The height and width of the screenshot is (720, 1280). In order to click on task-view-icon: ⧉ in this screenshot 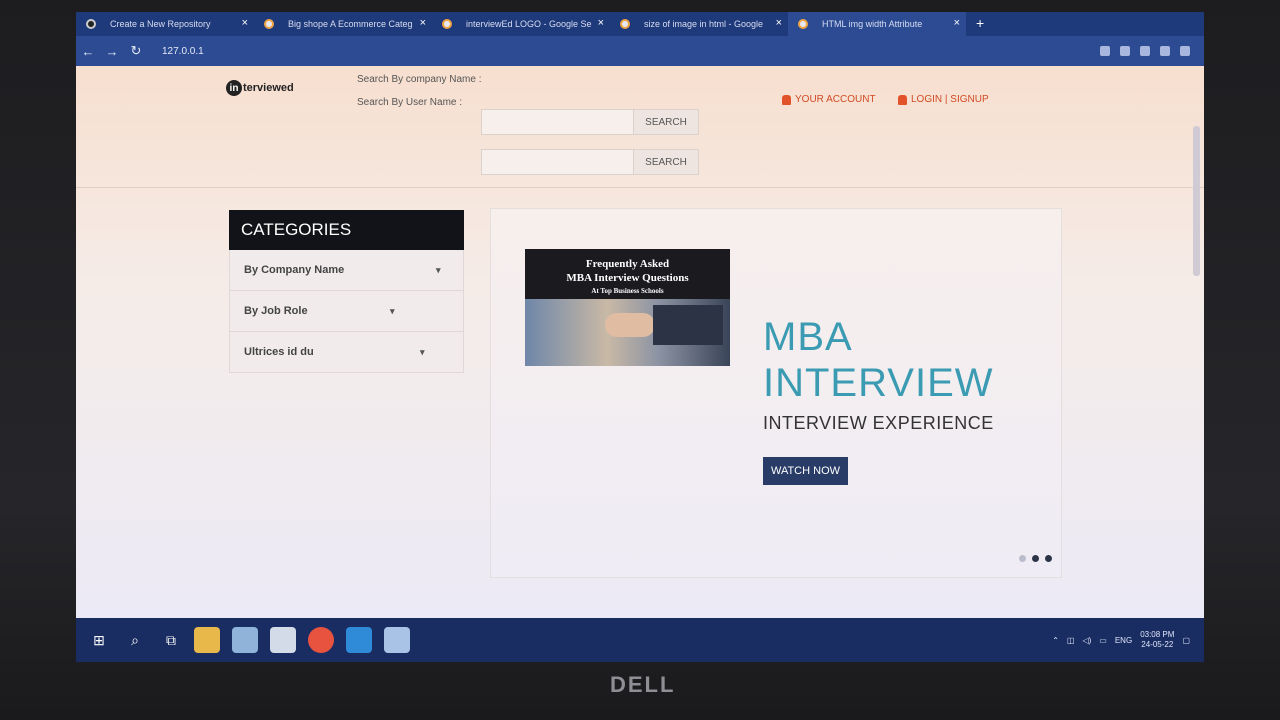, I will do `click(171, 640)`.